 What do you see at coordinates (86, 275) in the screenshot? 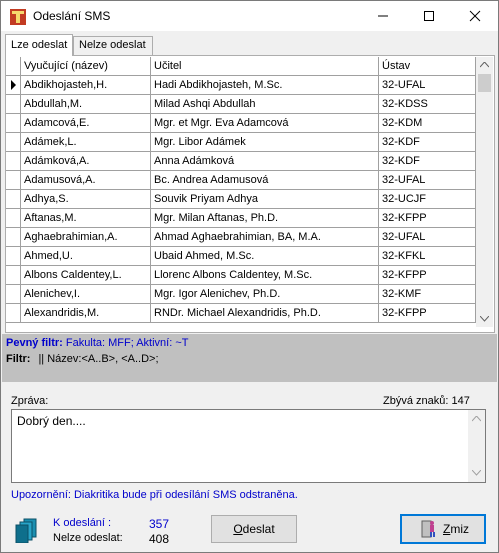
I see `row-col-nazev: Albons Caldentey,L.` at bounding box center [86, 275].